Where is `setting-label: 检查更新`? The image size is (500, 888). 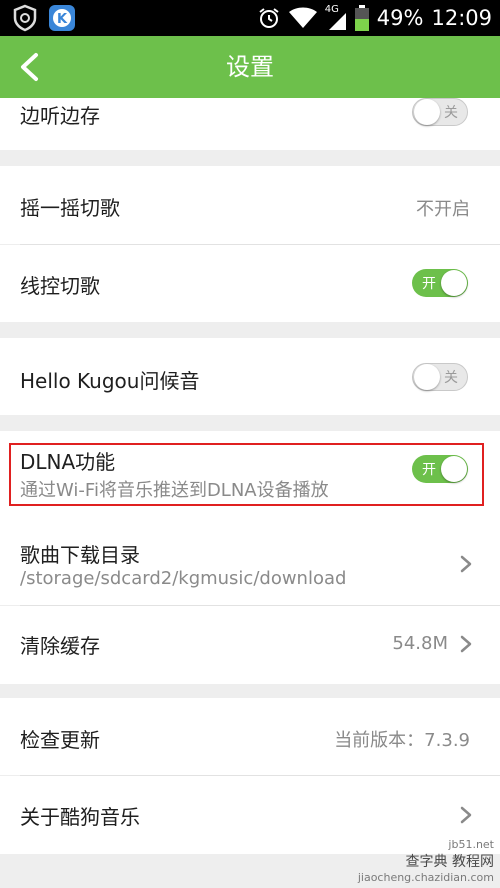 setting-label: 检查更新 is located at coordinates (60, 740).